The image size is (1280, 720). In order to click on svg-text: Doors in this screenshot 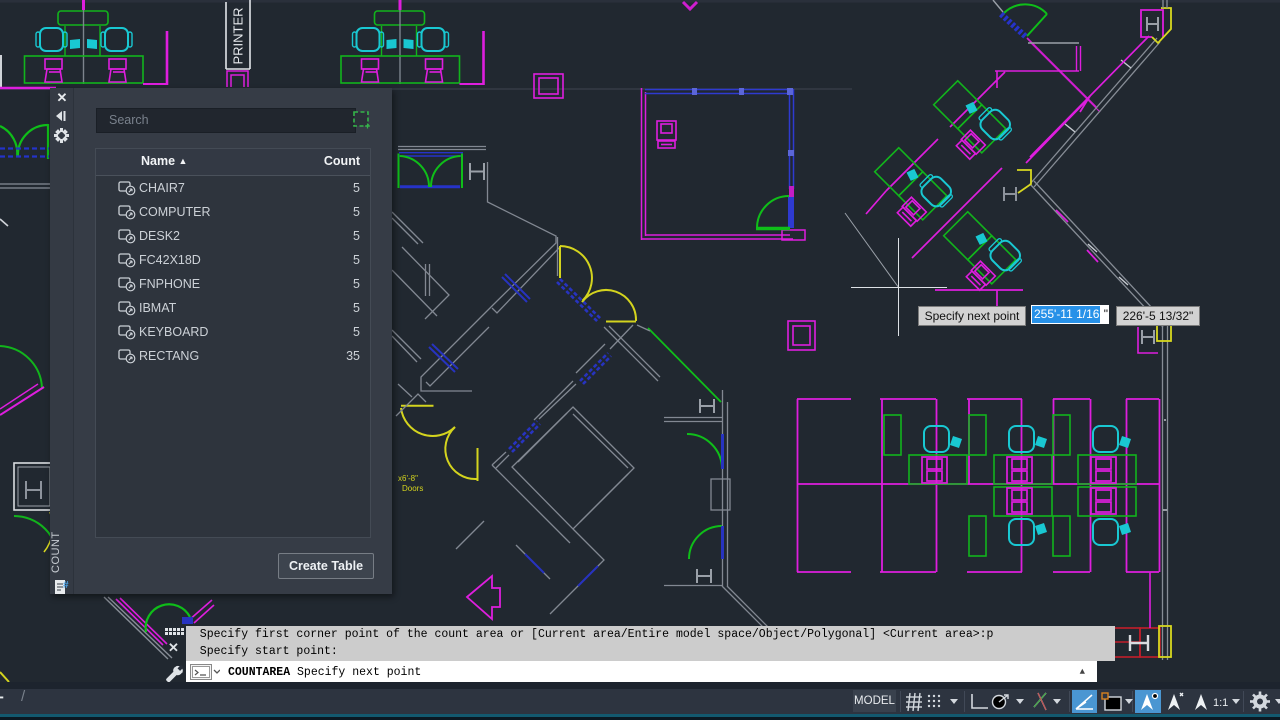, I will do `click(412, 488)`.